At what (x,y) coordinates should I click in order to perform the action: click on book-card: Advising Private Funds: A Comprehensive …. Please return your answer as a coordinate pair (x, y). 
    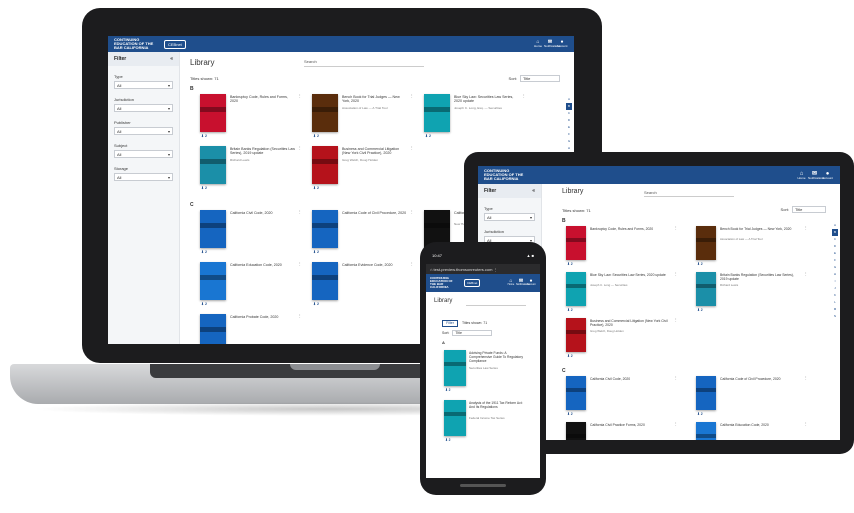
    Looking at the image, I should click on (487, 373).